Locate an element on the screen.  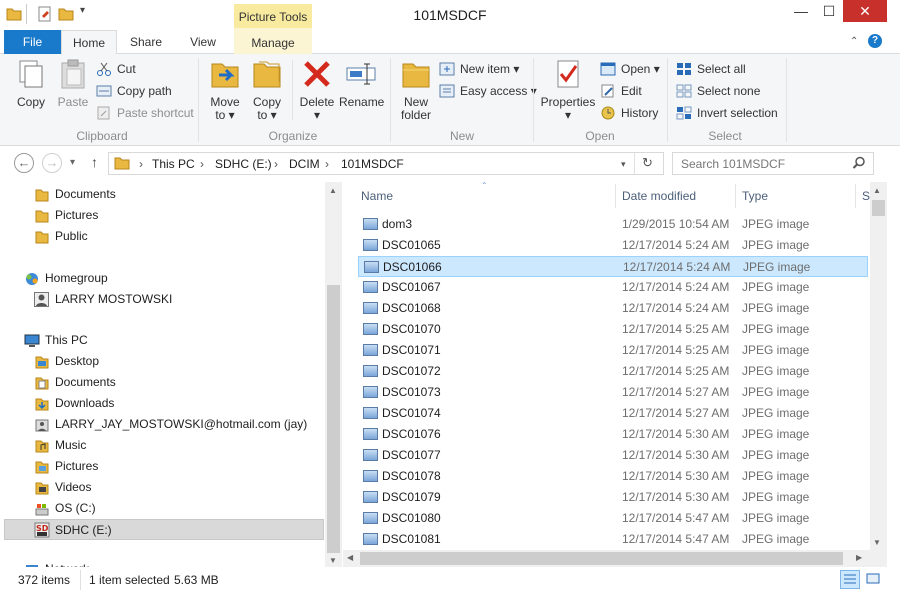
copy-to-button: Copy to ▾ is located at coordinates (267, 90).